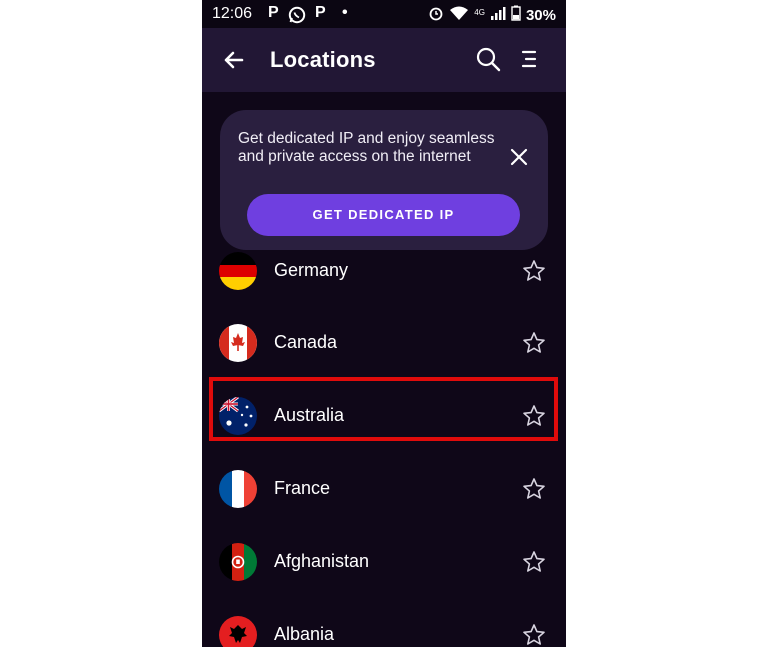  Describe the element at coordinates (234, 60) in the screenshot. I see `back-arrow-icon` at that location.